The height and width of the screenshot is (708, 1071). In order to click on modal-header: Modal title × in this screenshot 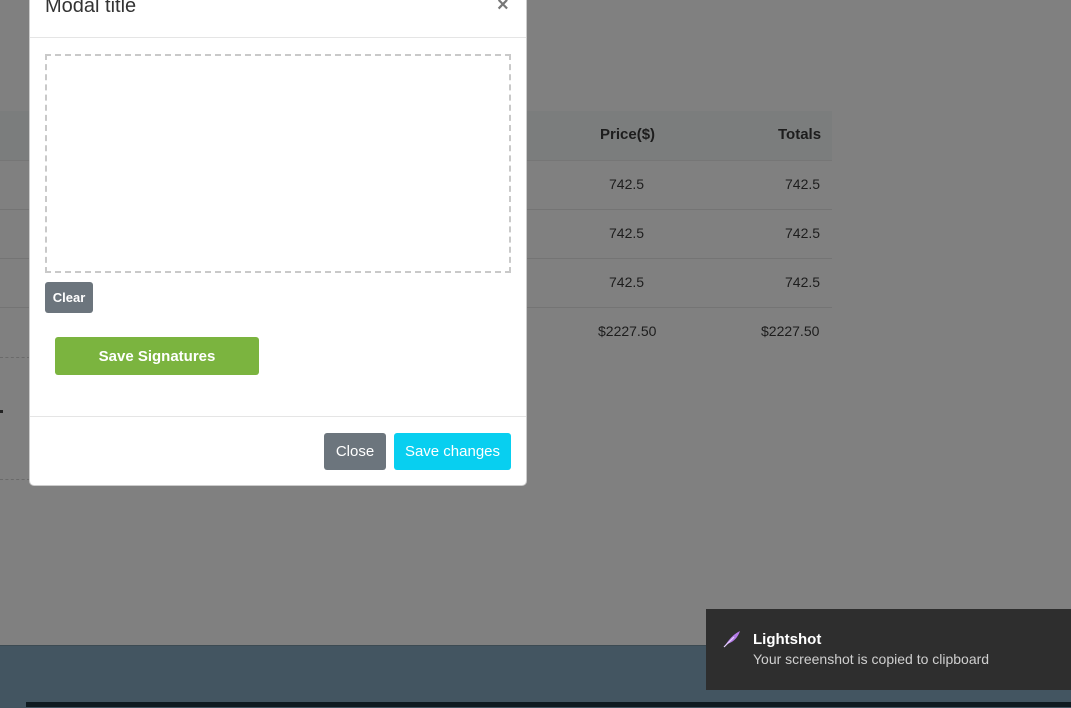, I will do `click(278, 19)`.